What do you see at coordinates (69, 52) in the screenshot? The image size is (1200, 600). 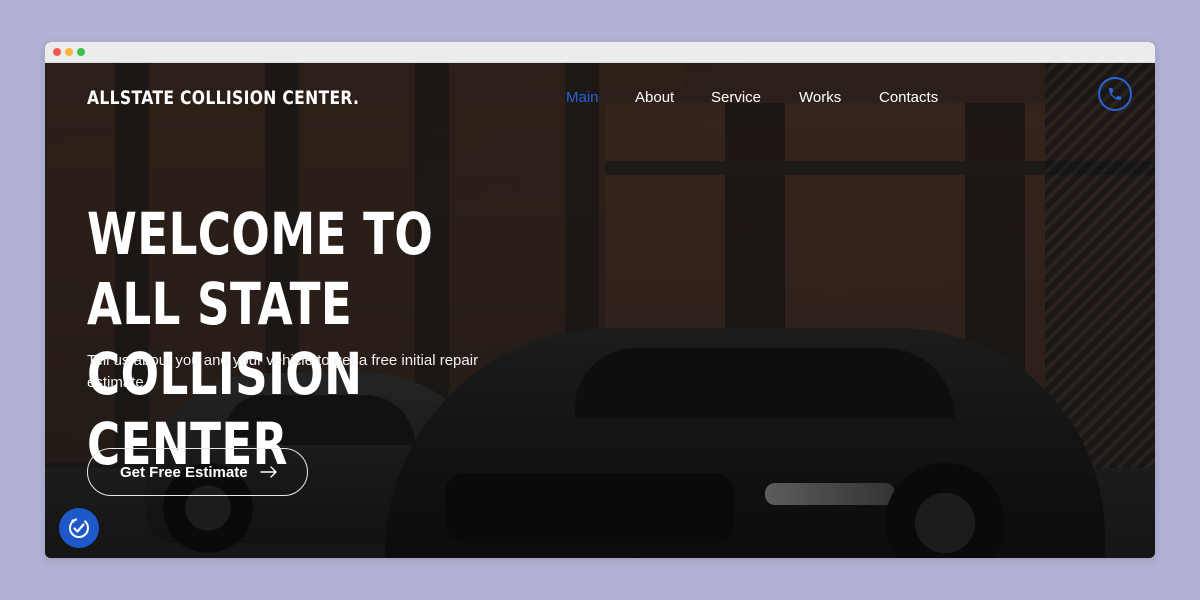 I see `minimize-window-button` at bounding box center [69, 52].